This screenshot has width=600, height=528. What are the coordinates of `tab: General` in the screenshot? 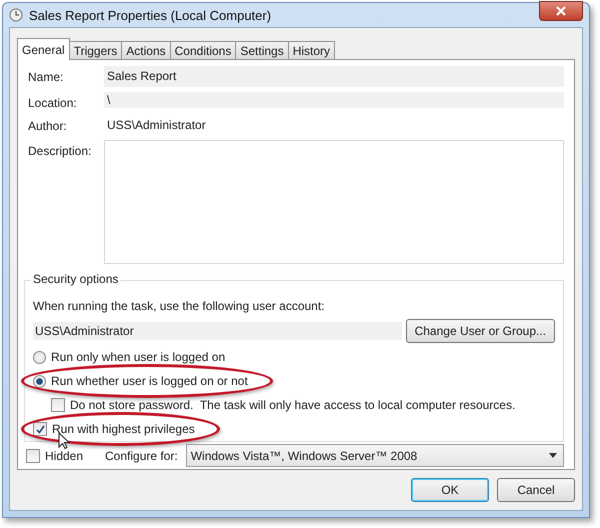 It's located at (43, 49).